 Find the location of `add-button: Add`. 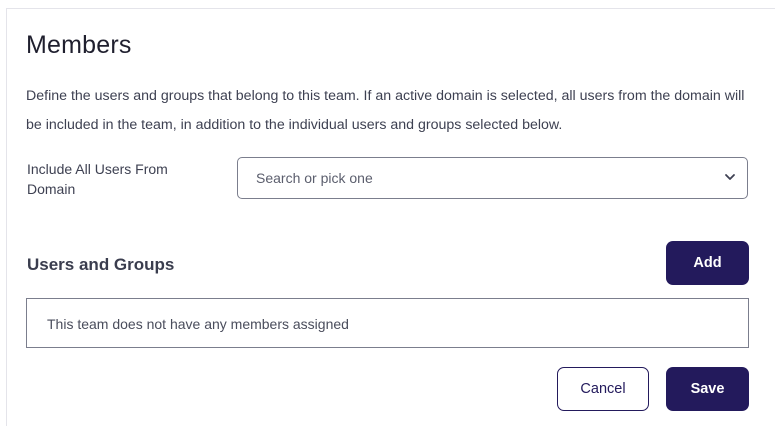

add-button: Add is located at coordinates (707, 263).